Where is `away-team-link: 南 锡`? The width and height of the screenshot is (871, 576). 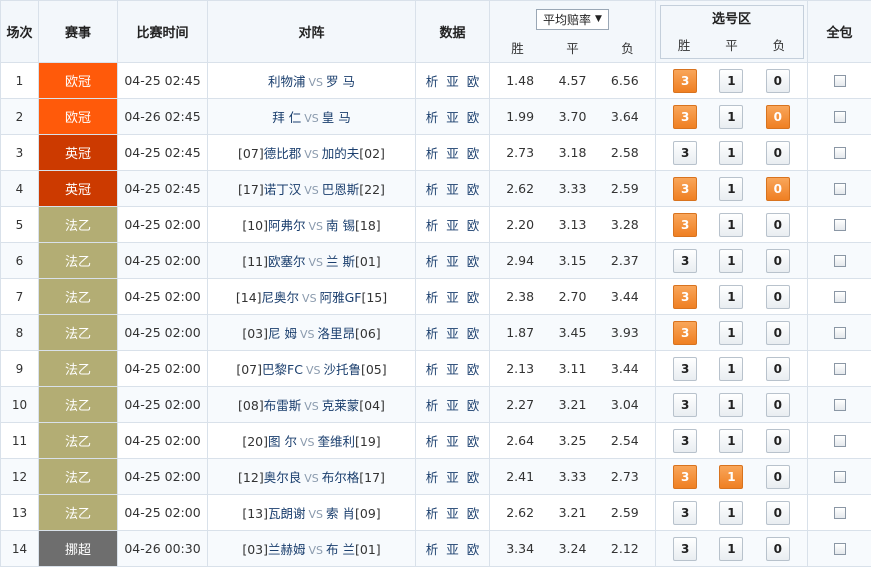
away-team-link: 南 锡 is located at coordinates (340, 225).